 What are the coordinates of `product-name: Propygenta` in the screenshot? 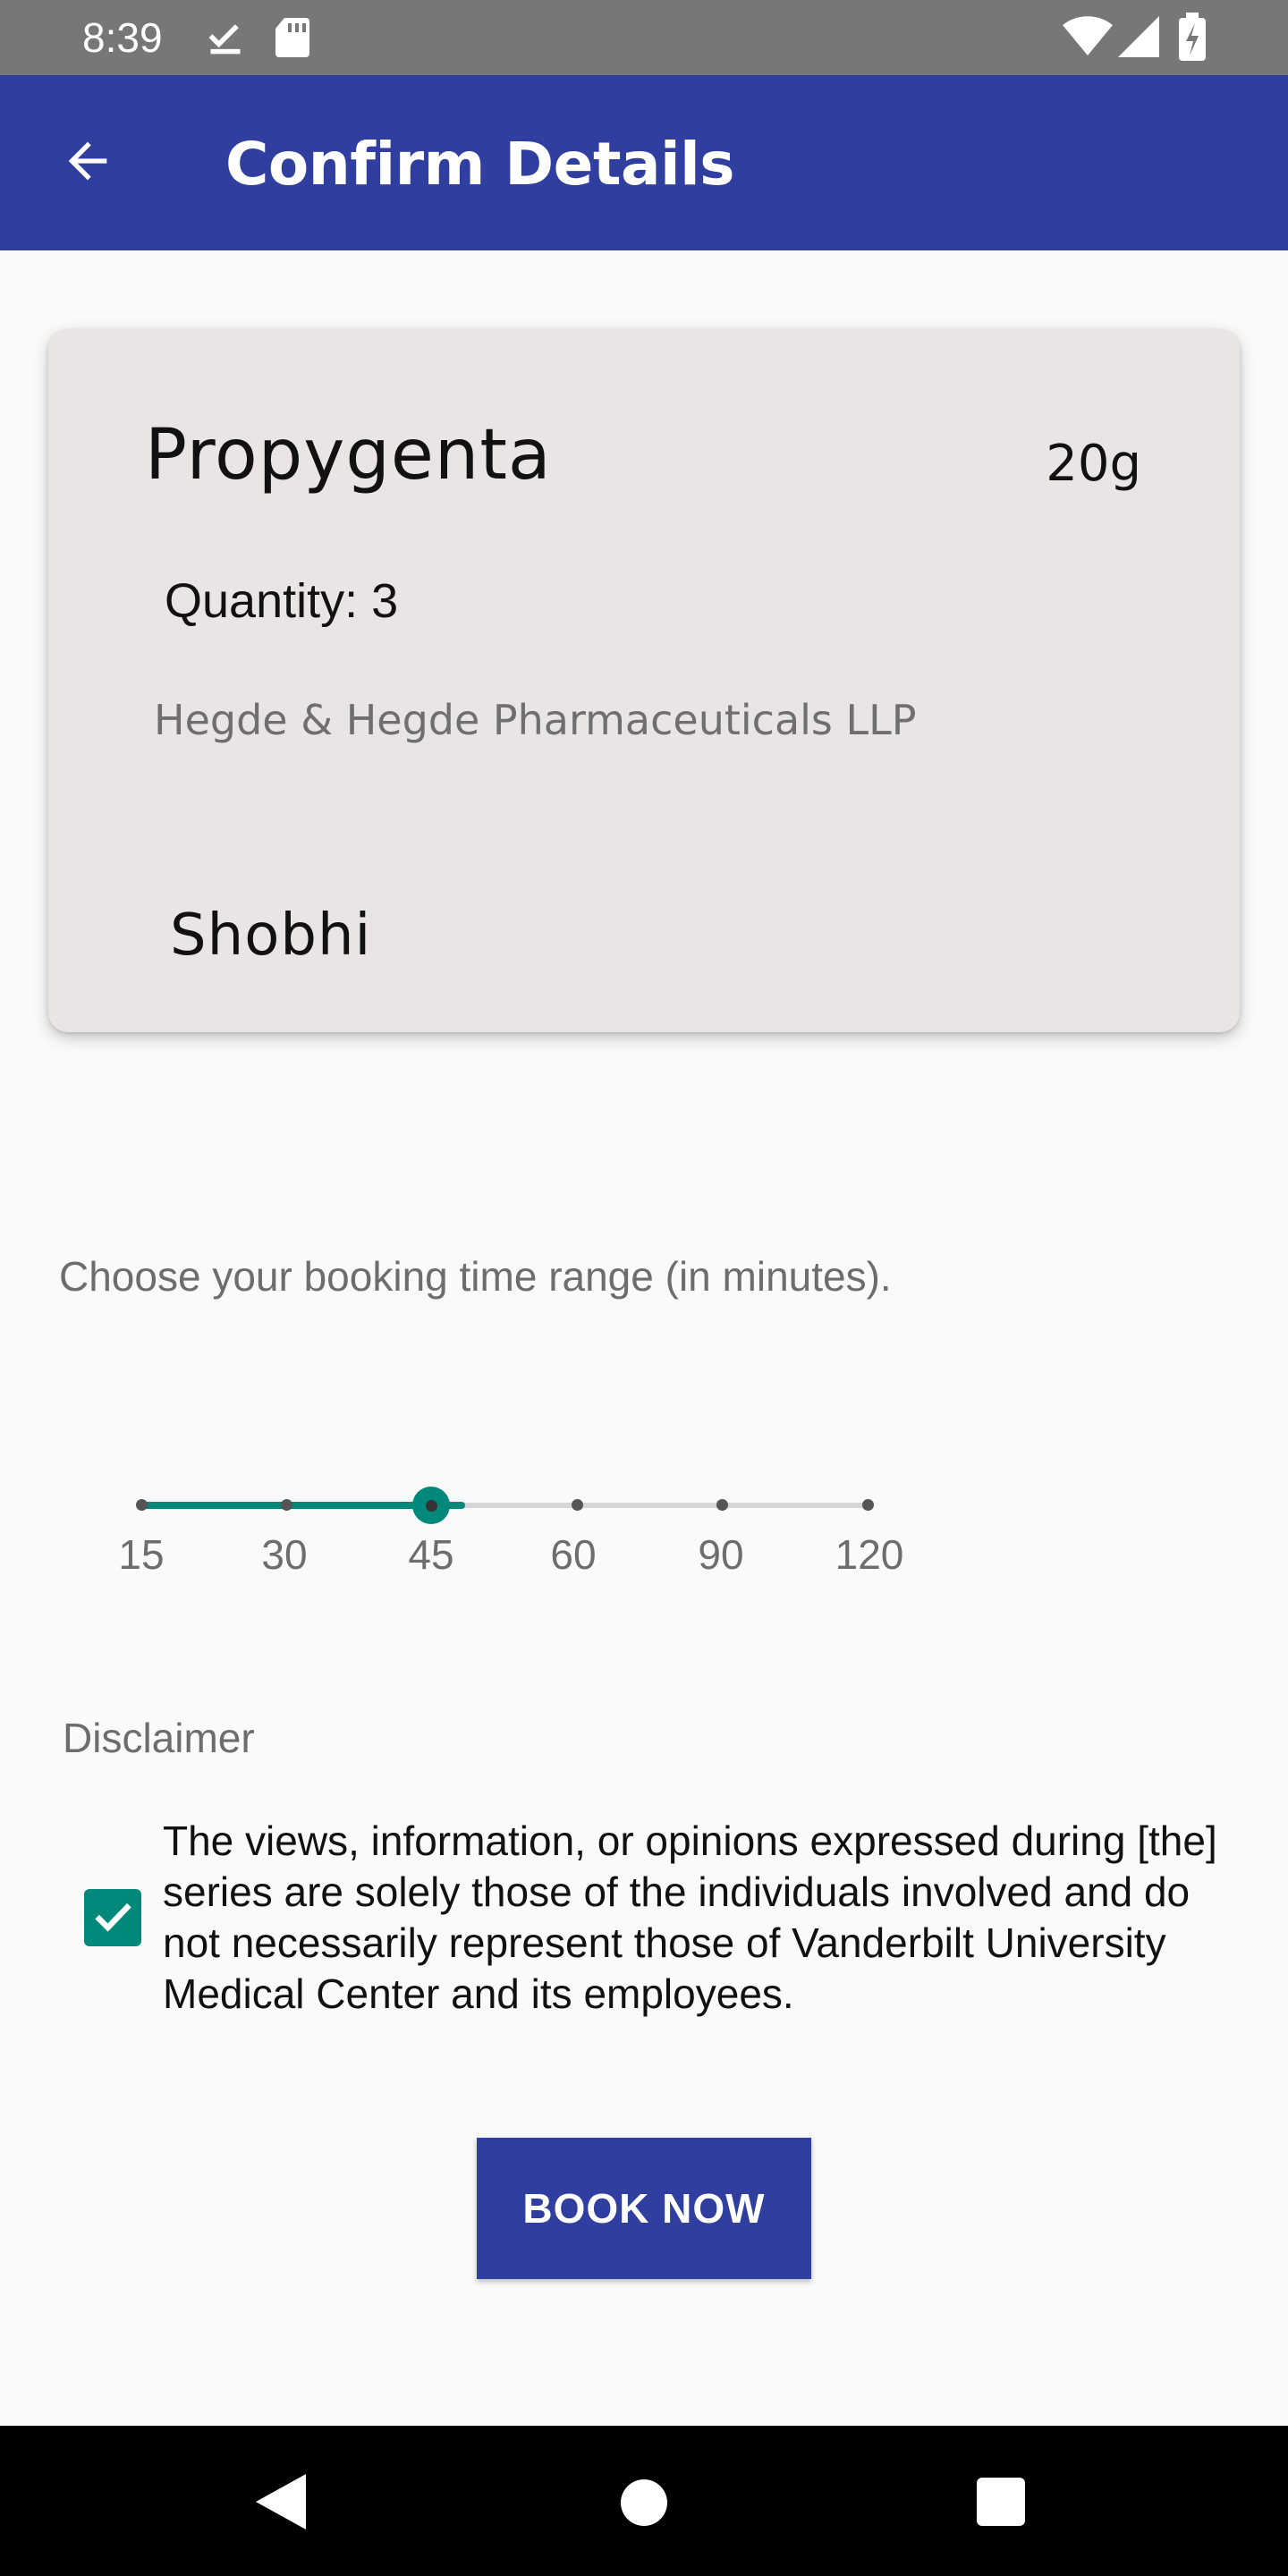 It's located at (348, 455).